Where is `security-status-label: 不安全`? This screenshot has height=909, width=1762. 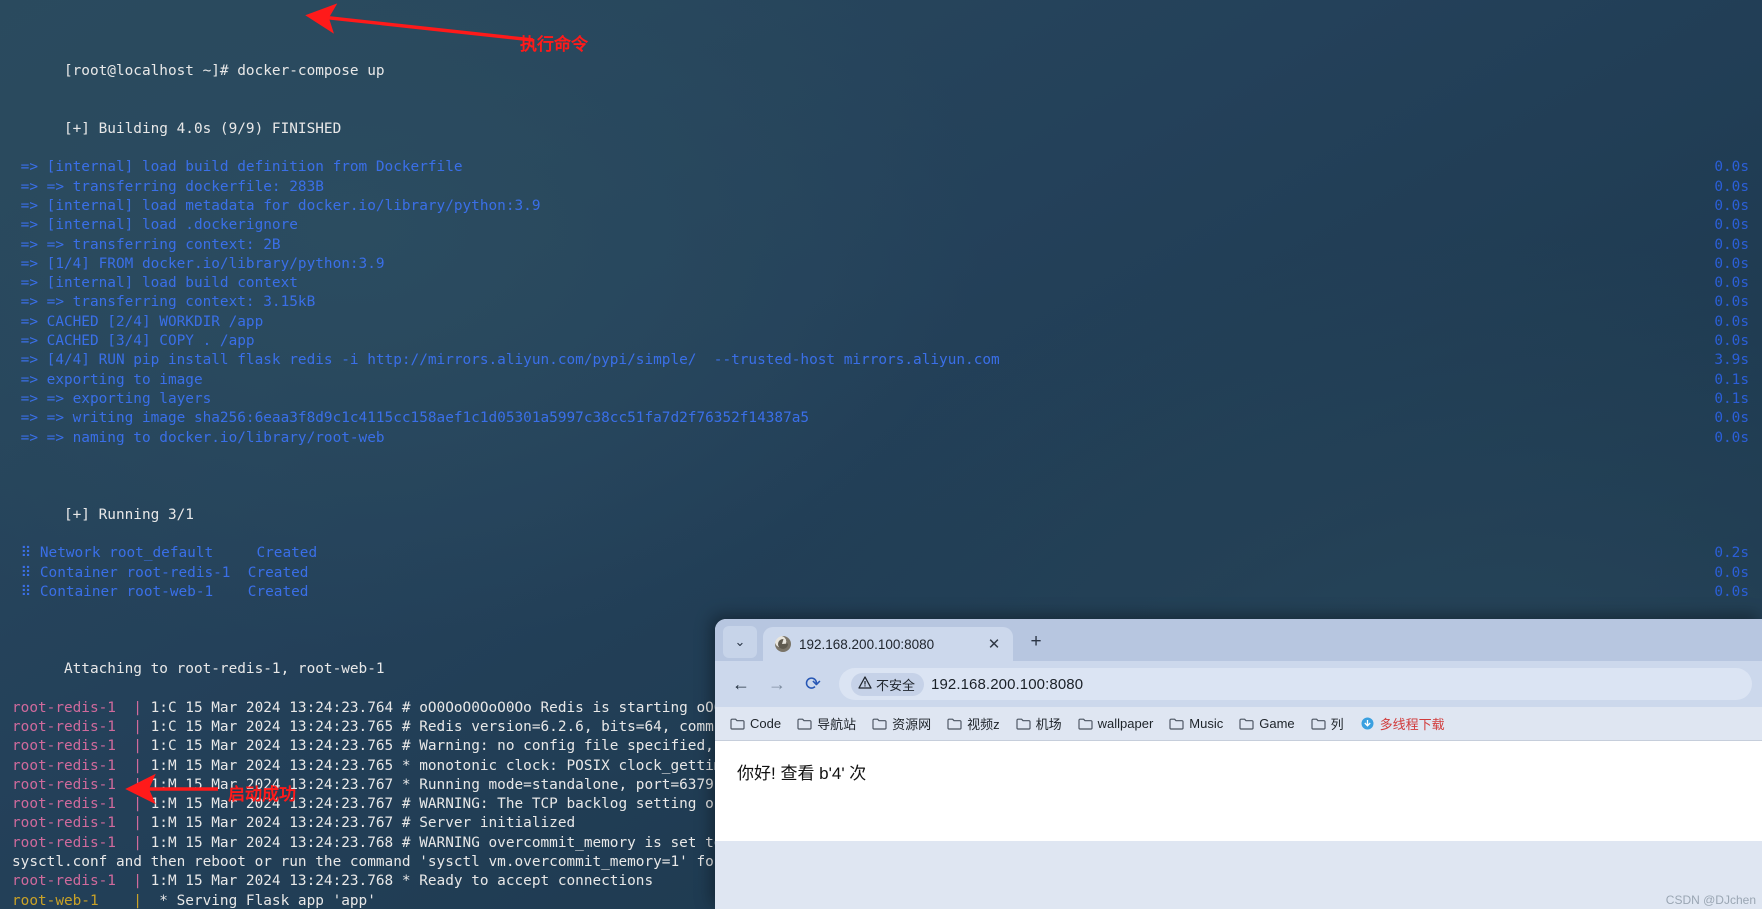 security-status-label: 不安全 is located at coordinates (896, 685).